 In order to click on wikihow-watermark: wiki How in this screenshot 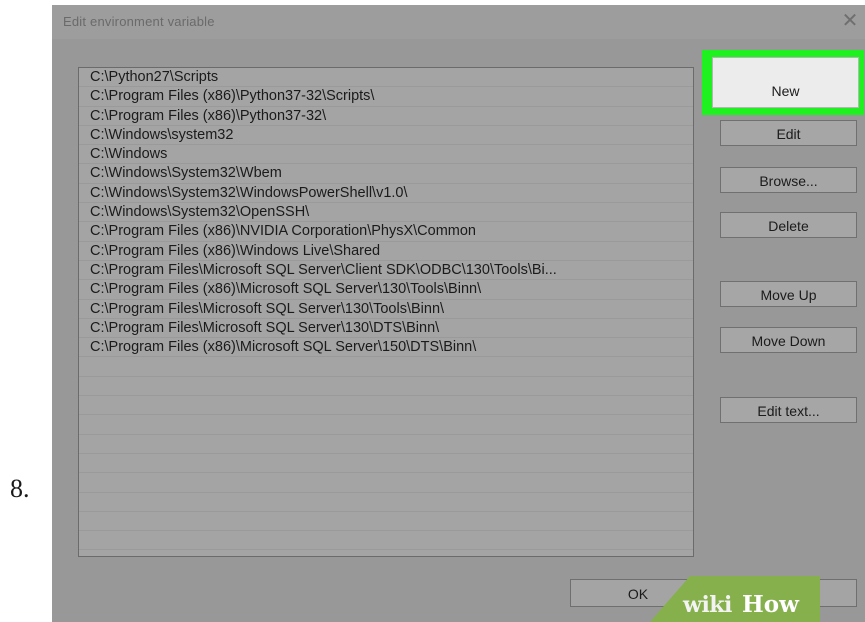, I will do `click(735, 599)`.